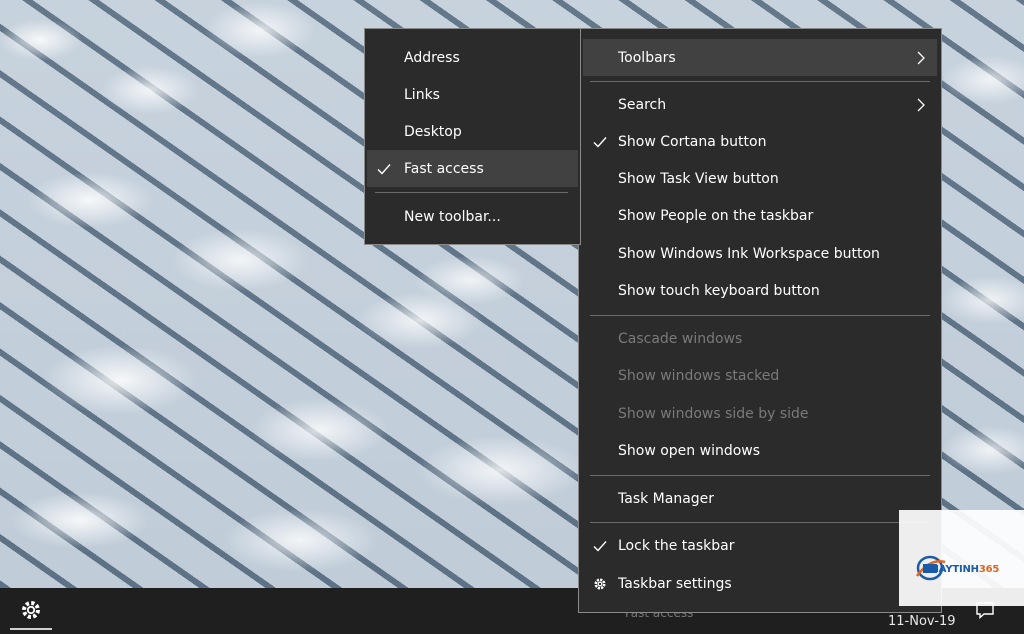 This screenshot has width=1024, height=634. What do you see at coordinates (472, 57) in the screenshot?
I see `submenu-item-address: Address` at bounding box center [472, 57].